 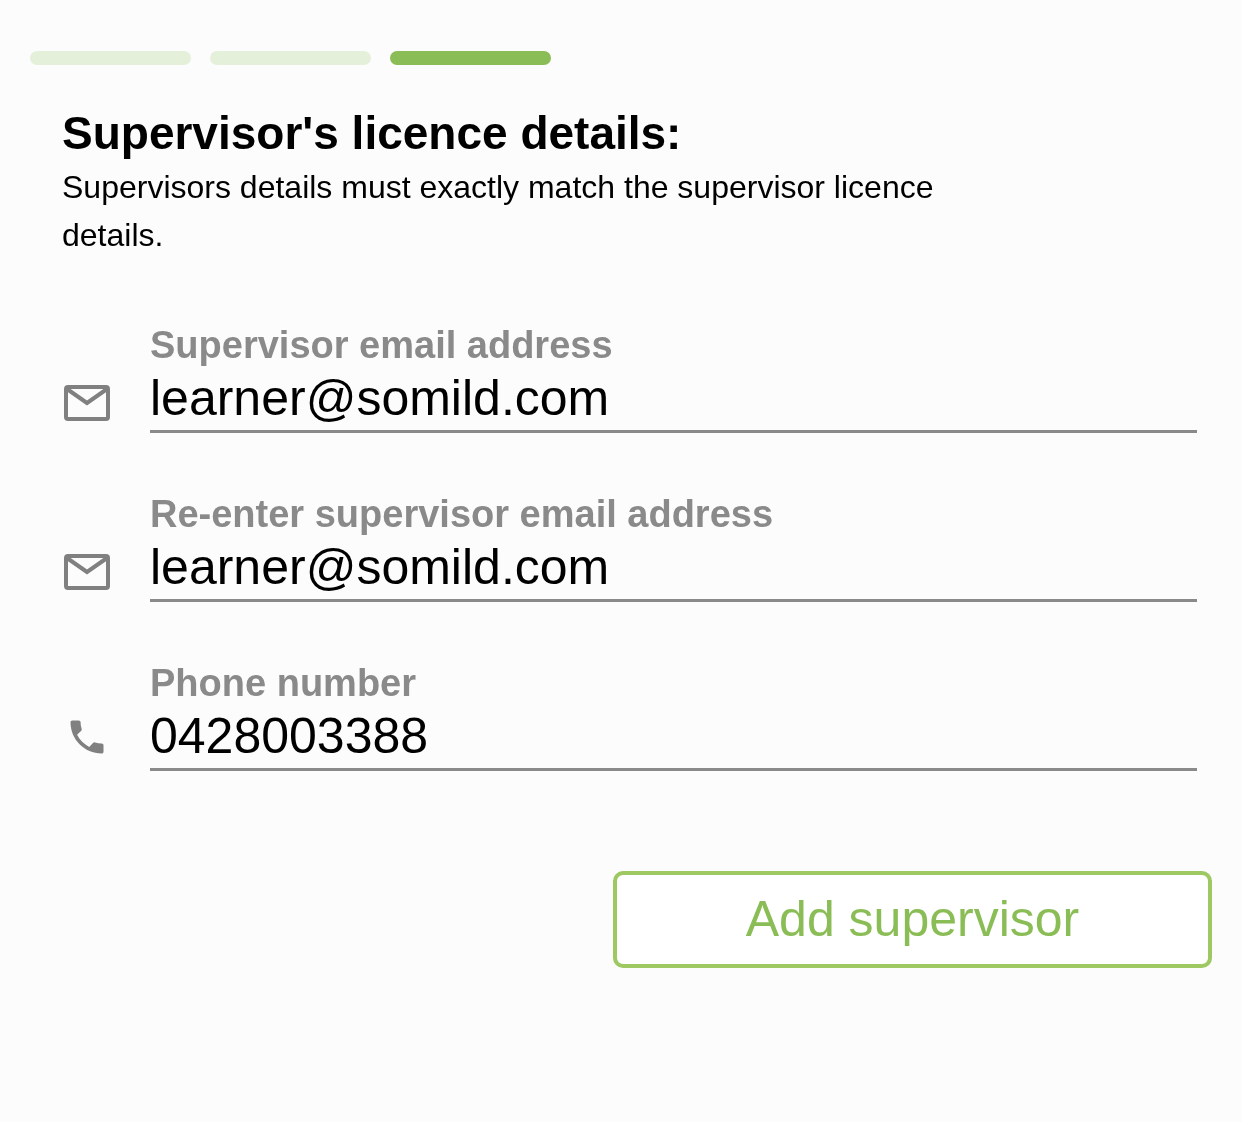 What do you see at coordinates (372, 133) in the screenshot?
I see `section-title: Supervisor's licence details:` at bounding box center [372, 133].